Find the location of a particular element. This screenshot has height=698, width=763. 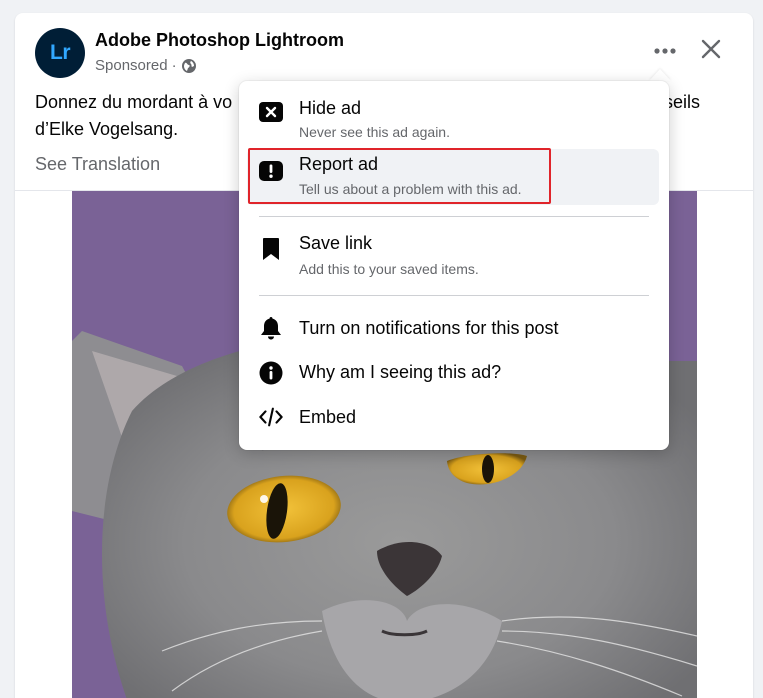

hide-post-button is located at coordinates (711, 51).